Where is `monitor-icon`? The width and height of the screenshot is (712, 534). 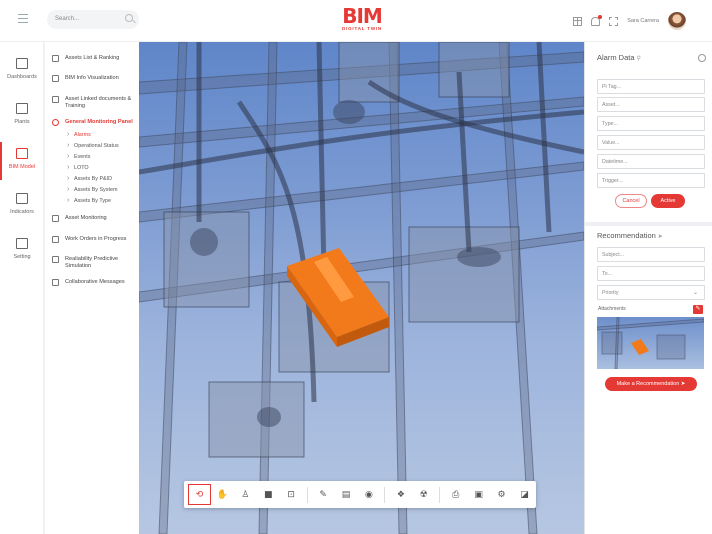
monitor-icon is located at coordinates (55, 122).